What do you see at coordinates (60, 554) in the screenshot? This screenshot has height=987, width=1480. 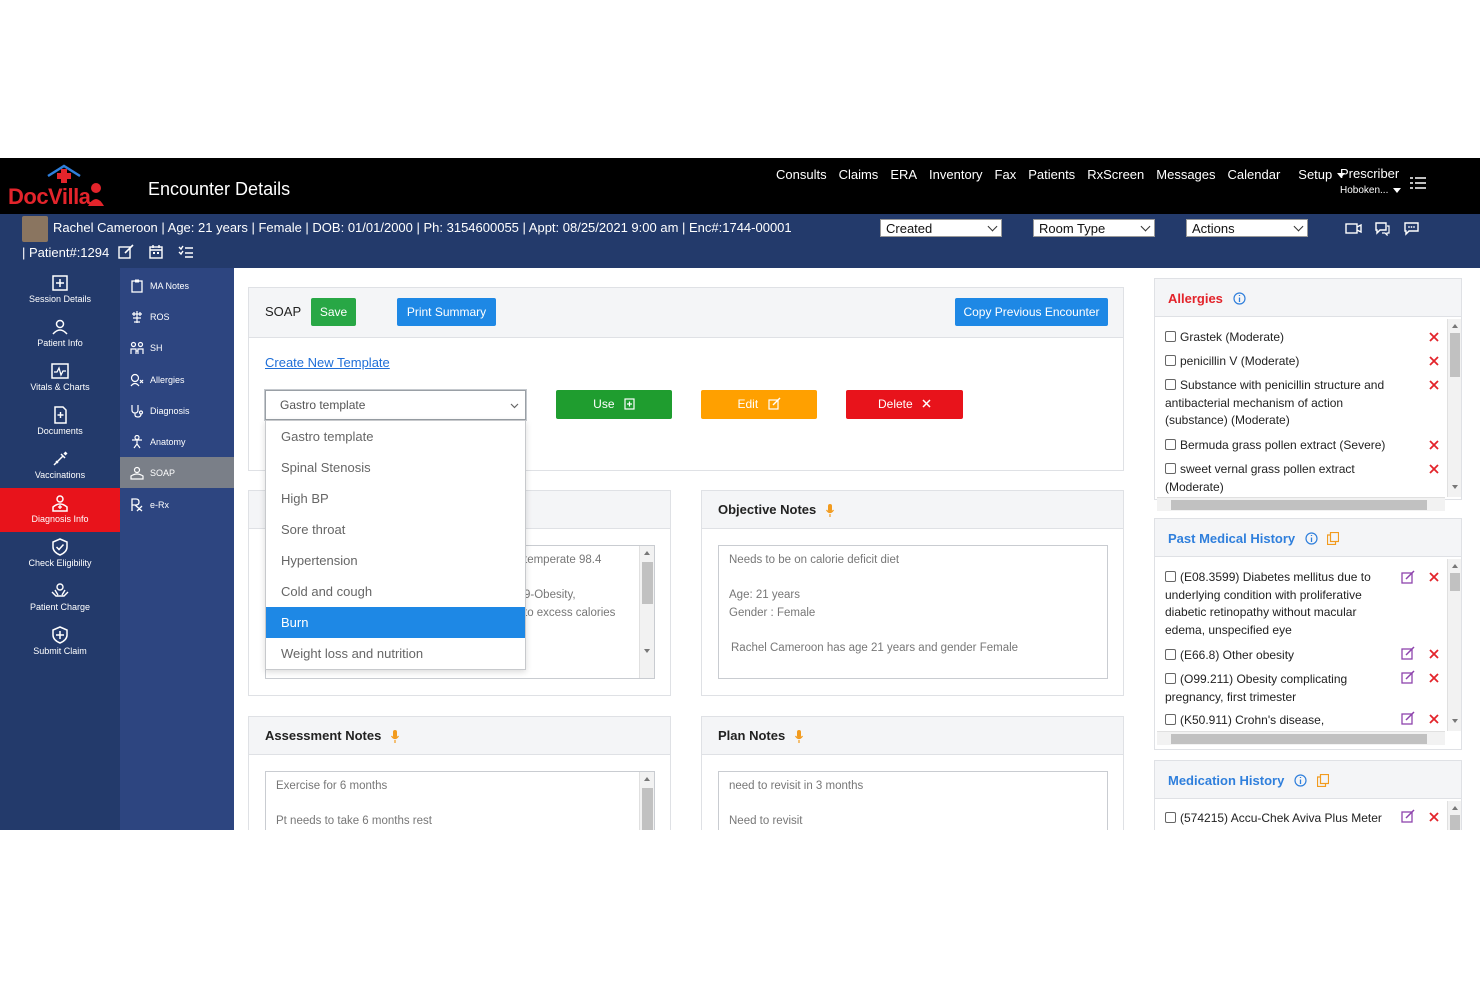 I see `sidebar-item-check-eligibility: Check Eligibility` at bounding box center [60, 554].